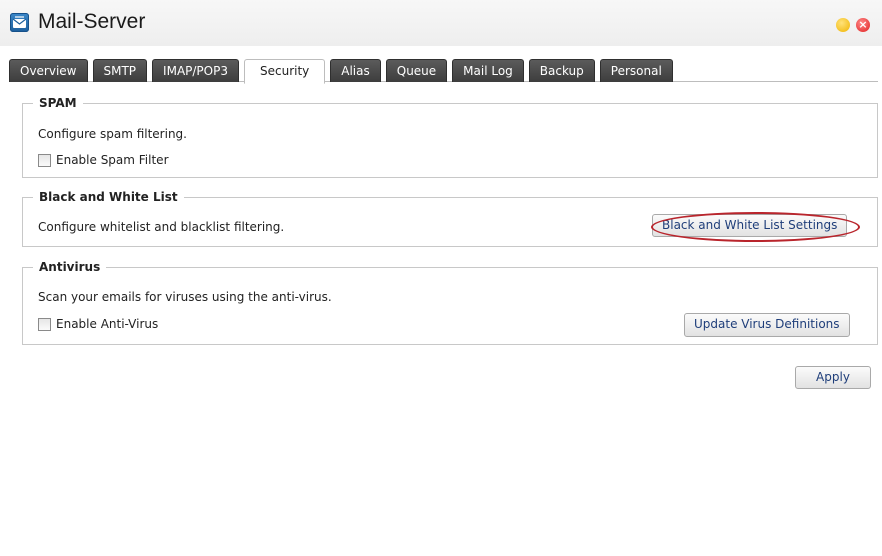 This screenshot has height=556, width=882. Describe the element at coordinates (833, 377) in the screenshot. I see `apply-button: Apply` at that location.